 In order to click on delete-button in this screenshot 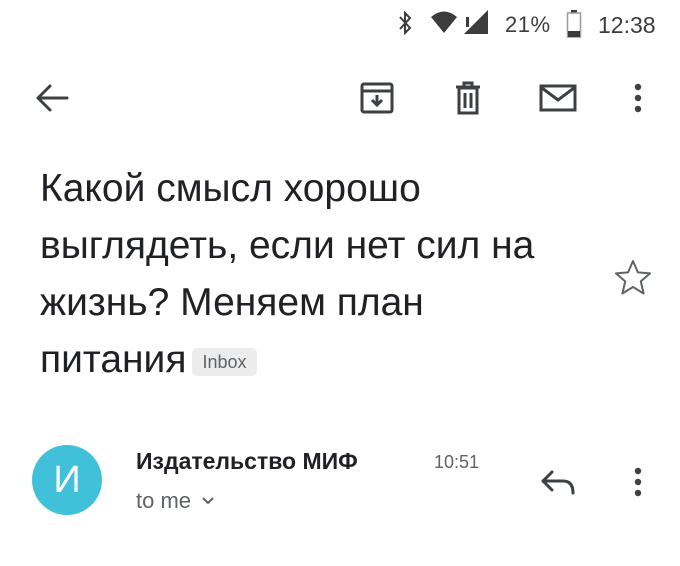, I will do `click(468, 98)`.